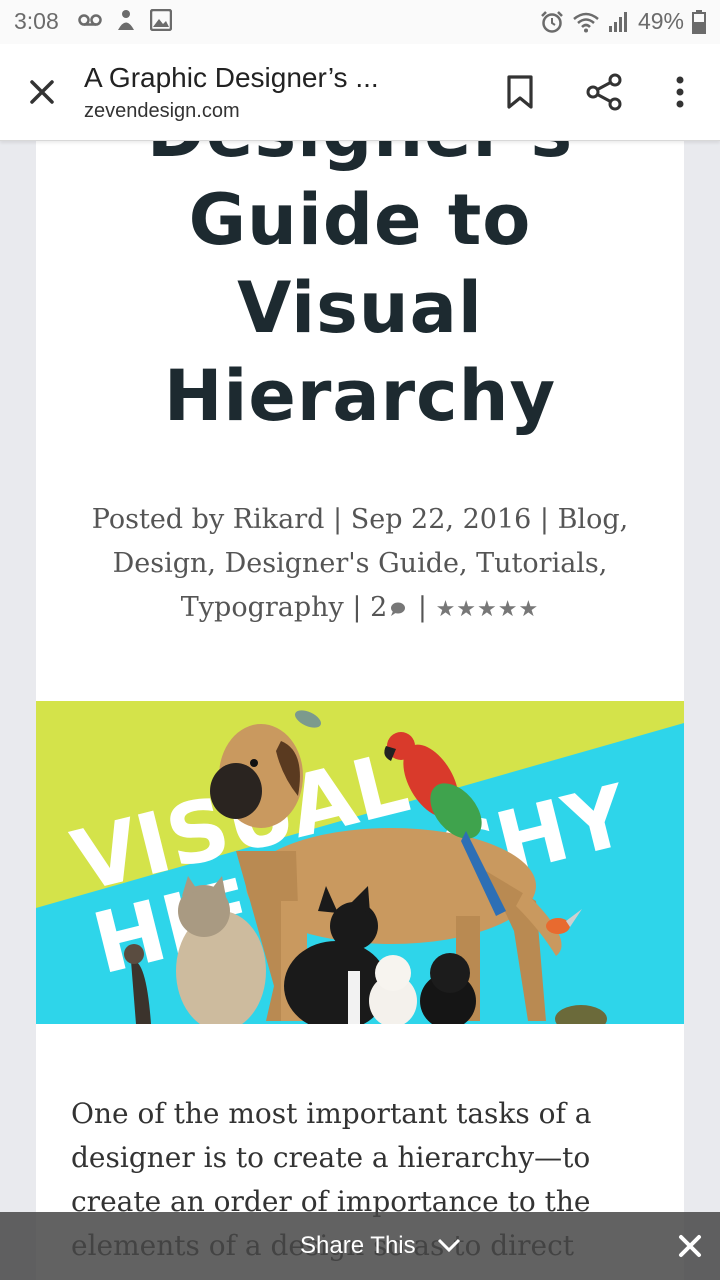  What do you see at coordinates (360, 158) in the screenshot?
I see `title-line: Designer's` at bounding box center [360, 158].